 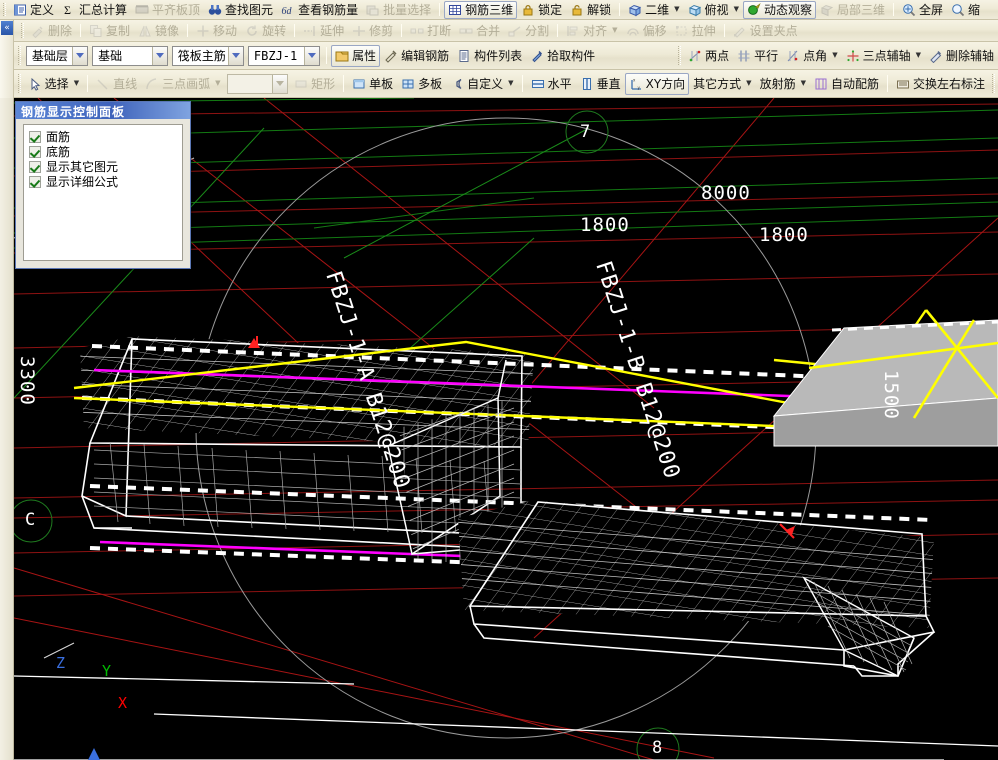 I want to click on toolbar-grip, so click(x=4, y=9).